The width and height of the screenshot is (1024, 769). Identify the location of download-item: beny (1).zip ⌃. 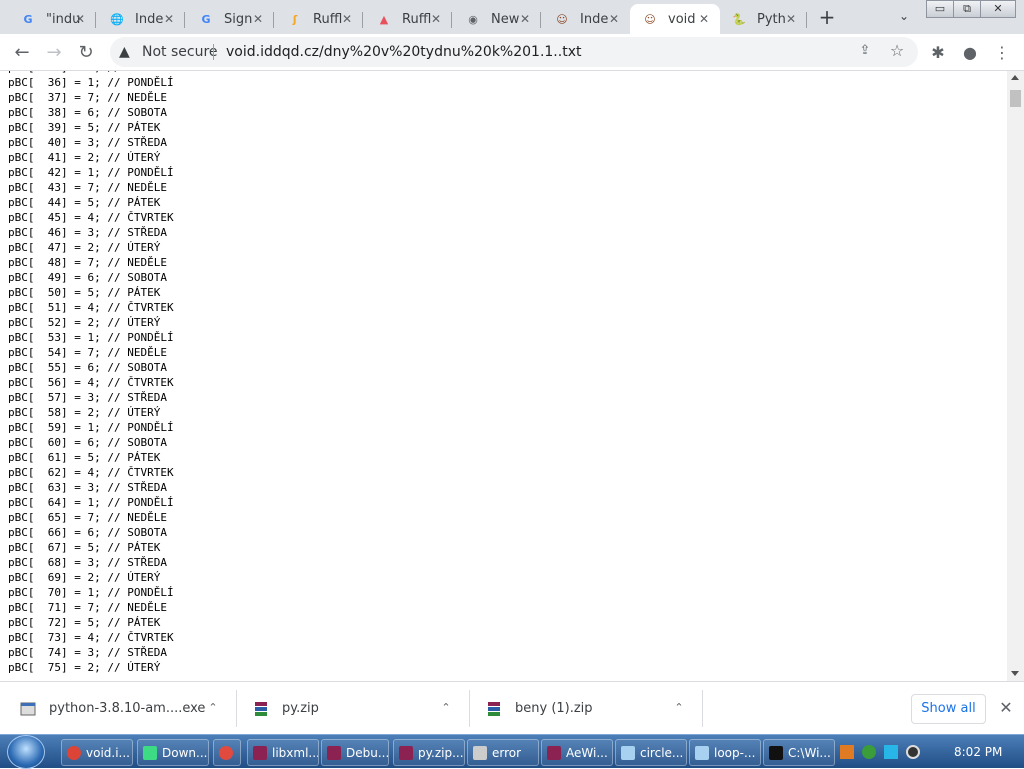
(592, 708).